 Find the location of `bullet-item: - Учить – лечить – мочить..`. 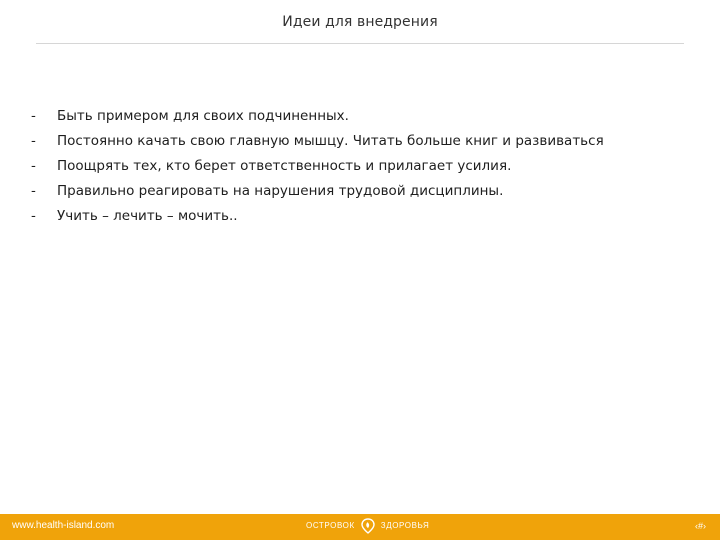

bullet-item: - Учить – лечить – мочить.. is located at coordinates (360, 216).